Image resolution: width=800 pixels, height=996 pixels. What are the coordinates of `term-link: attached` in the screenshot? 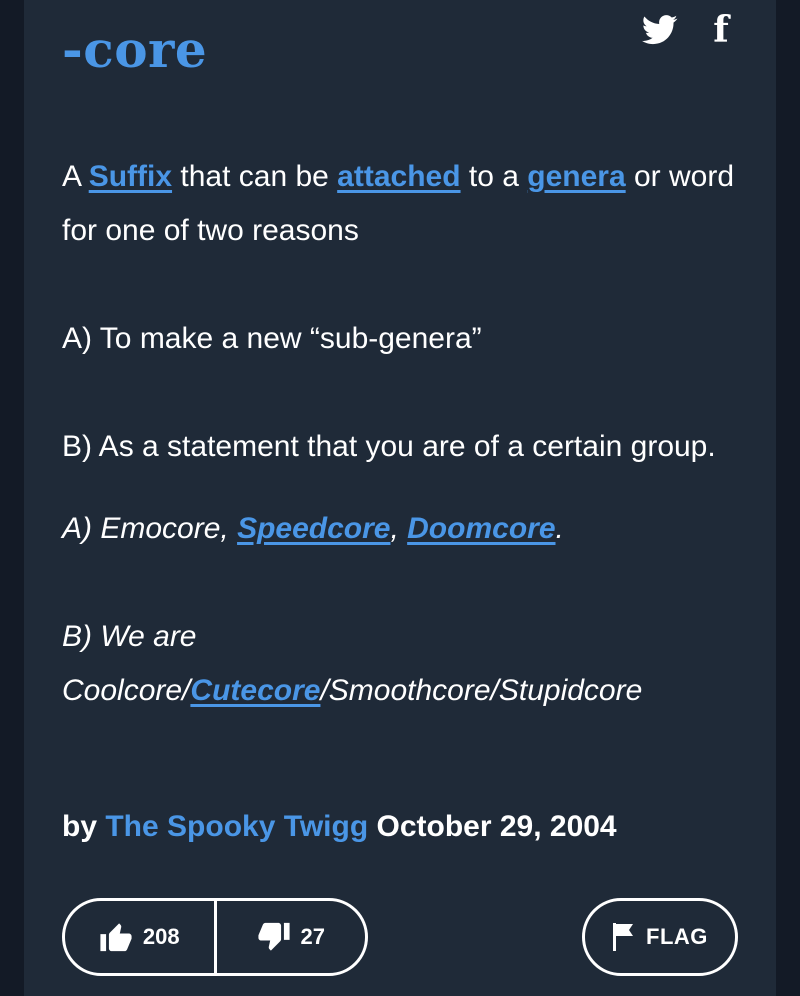 It's located at (398, 176).